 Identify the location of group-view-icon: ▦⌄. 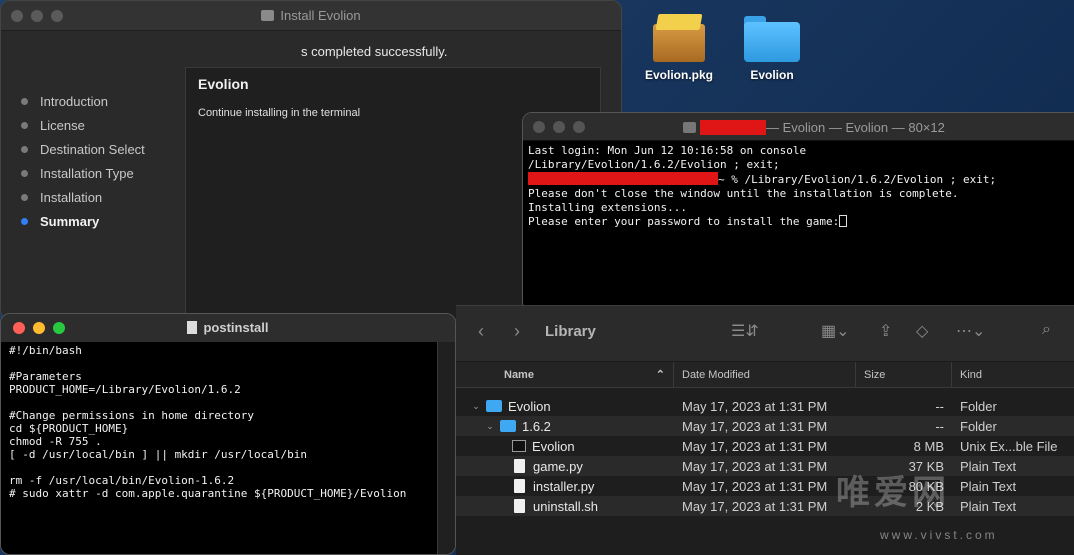
(835, 331).